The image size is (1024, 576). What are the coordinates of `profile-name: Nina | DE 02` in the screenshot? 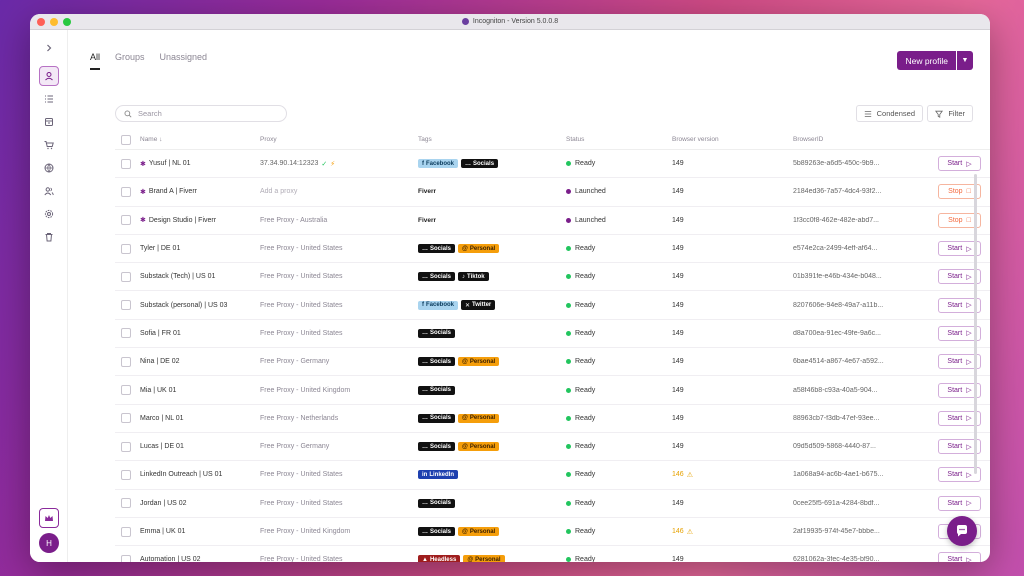 It's located at (200, 361).